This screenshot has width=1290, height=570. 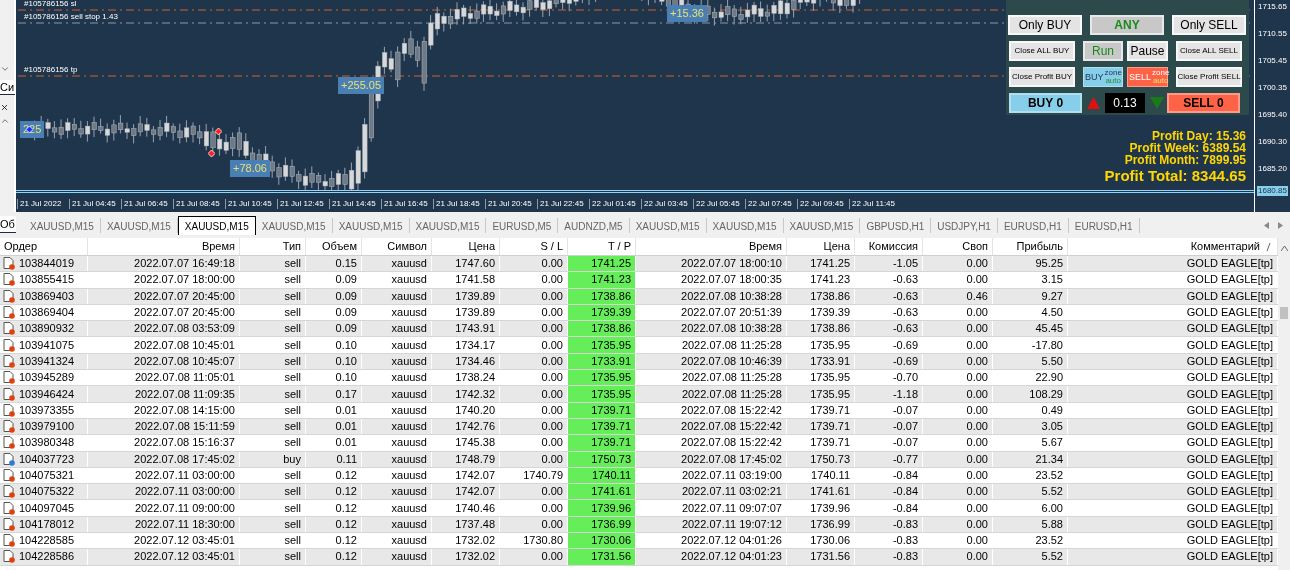 I want to click on table-cell: 104228586, so click(x=47, y=557).